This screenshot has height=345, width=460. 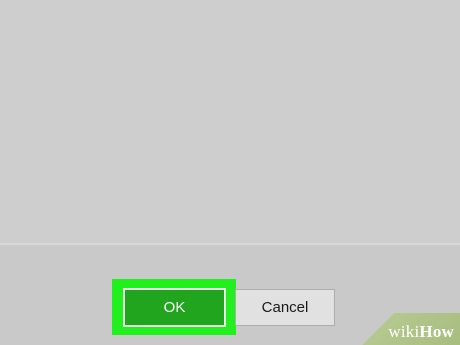 I want to click on wikihow-watermark: wikiHow, so click(x=408, y=329).